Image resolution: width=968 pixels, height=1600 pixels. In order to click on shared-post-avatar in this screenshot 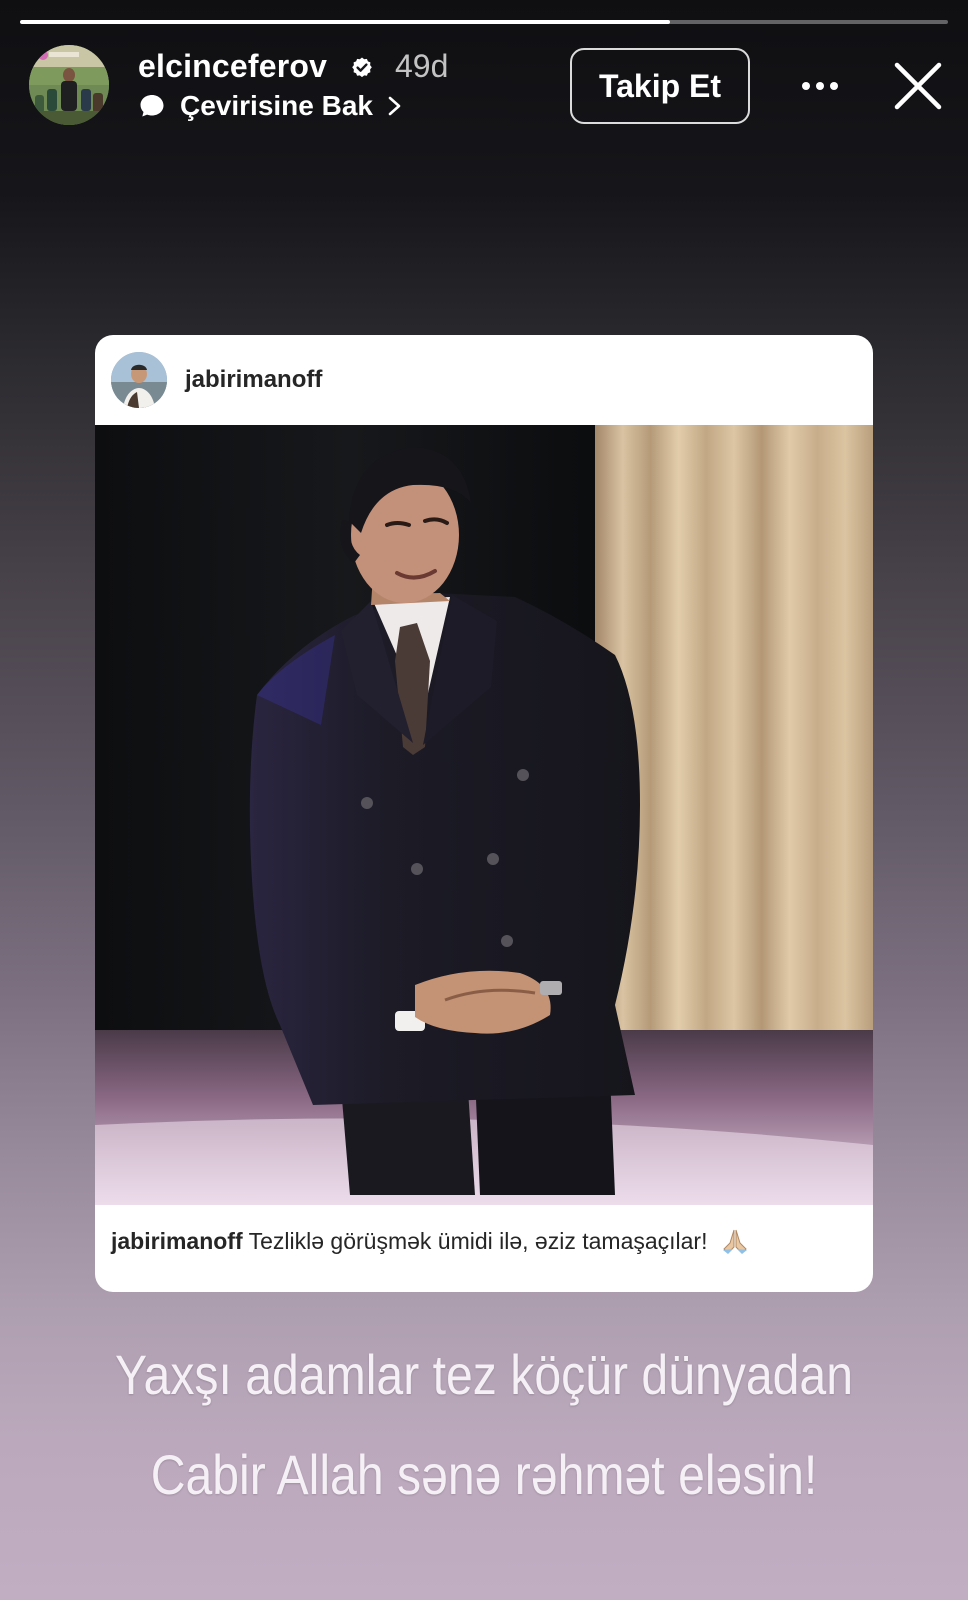, I will do `click(139, 380)`.